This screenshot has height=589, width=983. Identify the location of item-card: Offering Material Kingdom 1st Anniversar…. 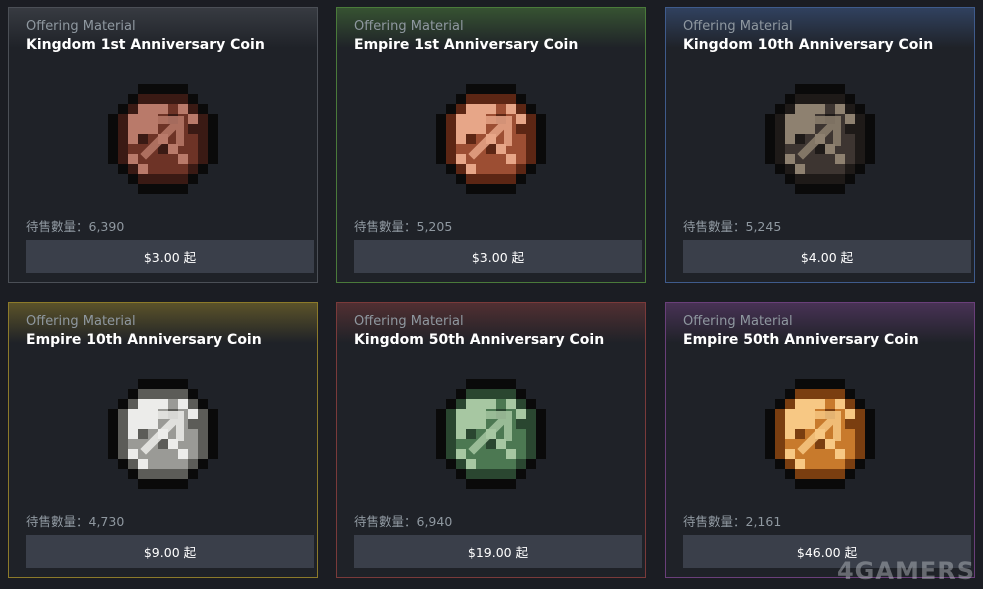
(163, 145).